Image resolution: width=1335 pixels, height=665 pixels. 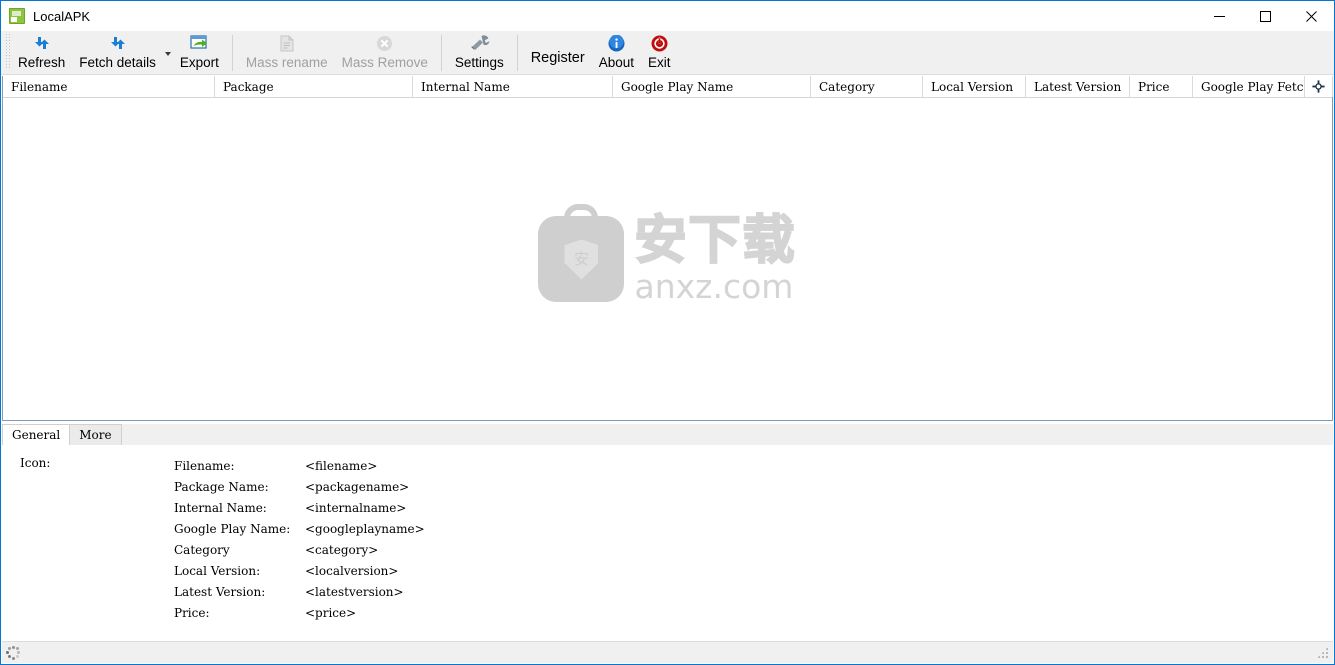 What do you see at coordinates (616, 43) in the screenshot?
I see `info-icon` at bounding box center [616, 43].